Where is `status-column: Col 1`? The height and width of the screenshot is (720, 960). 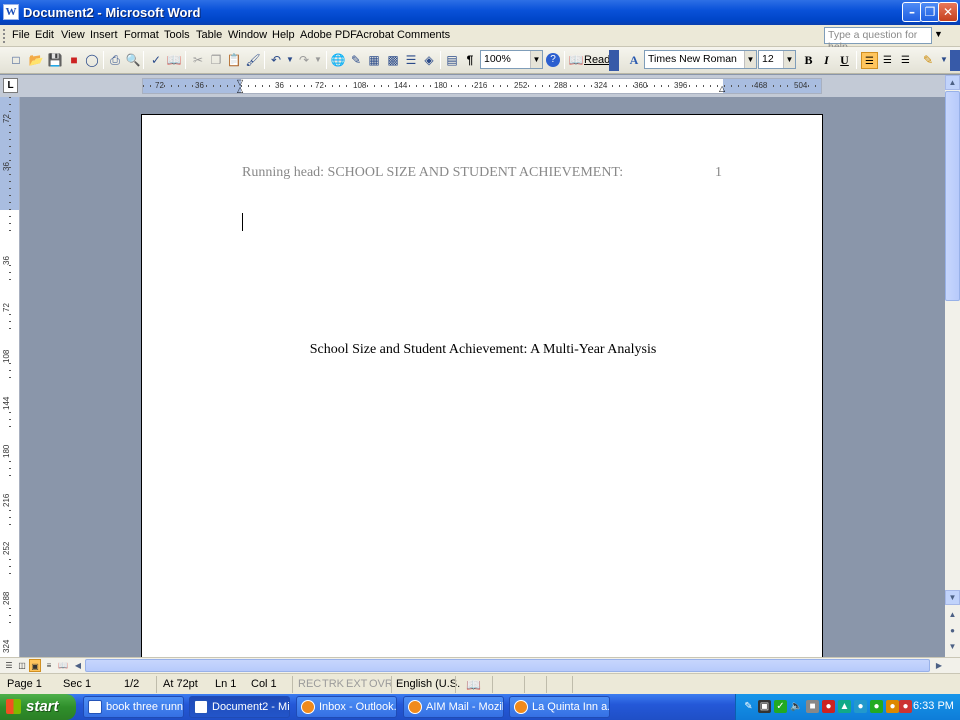 status-column: Col 1 is located at coordinates (264, 684).